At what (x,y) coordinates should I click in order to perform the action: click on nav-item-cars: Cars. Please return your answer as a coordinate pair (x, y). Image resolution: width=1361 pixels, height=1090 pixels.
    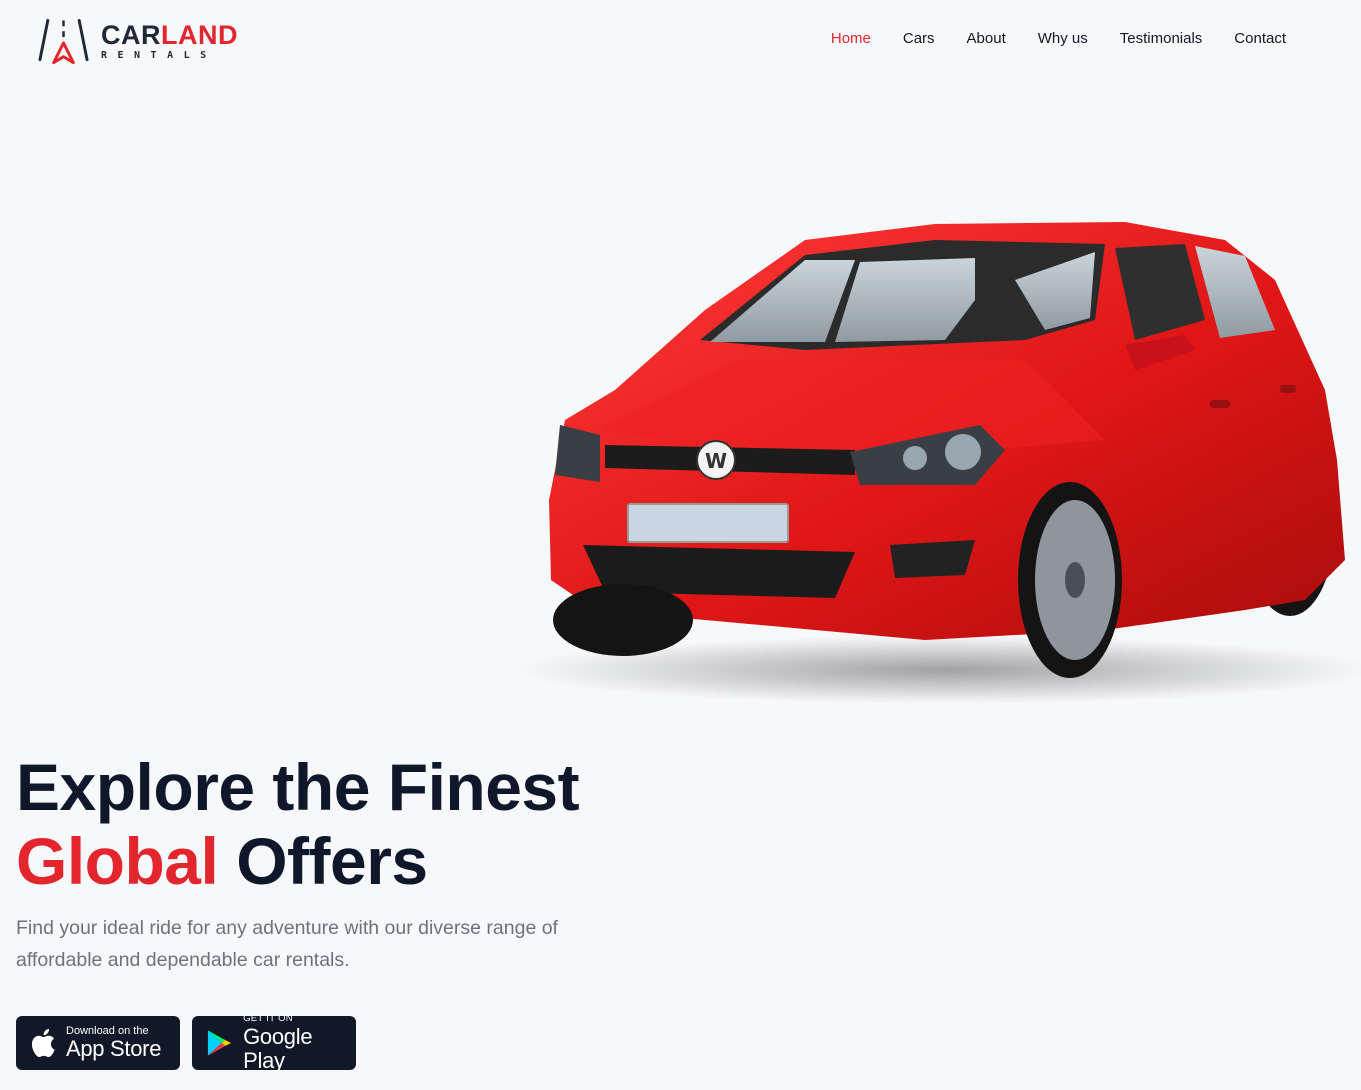
    Looking at the image, I should click on (919, 39).